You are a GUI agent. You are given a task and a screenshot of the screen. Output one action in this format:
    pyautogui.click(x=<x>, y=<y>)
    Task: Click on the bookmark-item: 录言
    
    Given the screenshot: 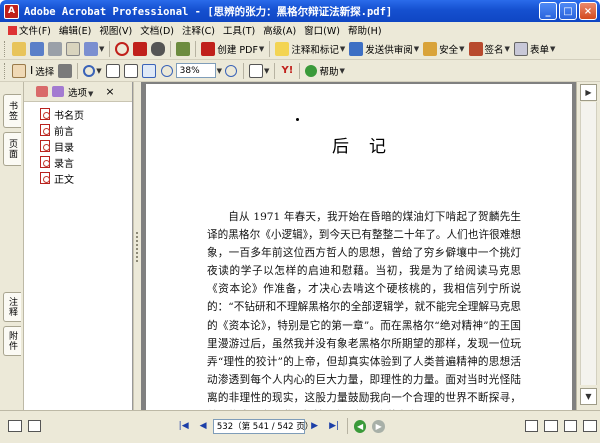 What is the action you would take?
    pyautogui.click(x=78, y=162)
    